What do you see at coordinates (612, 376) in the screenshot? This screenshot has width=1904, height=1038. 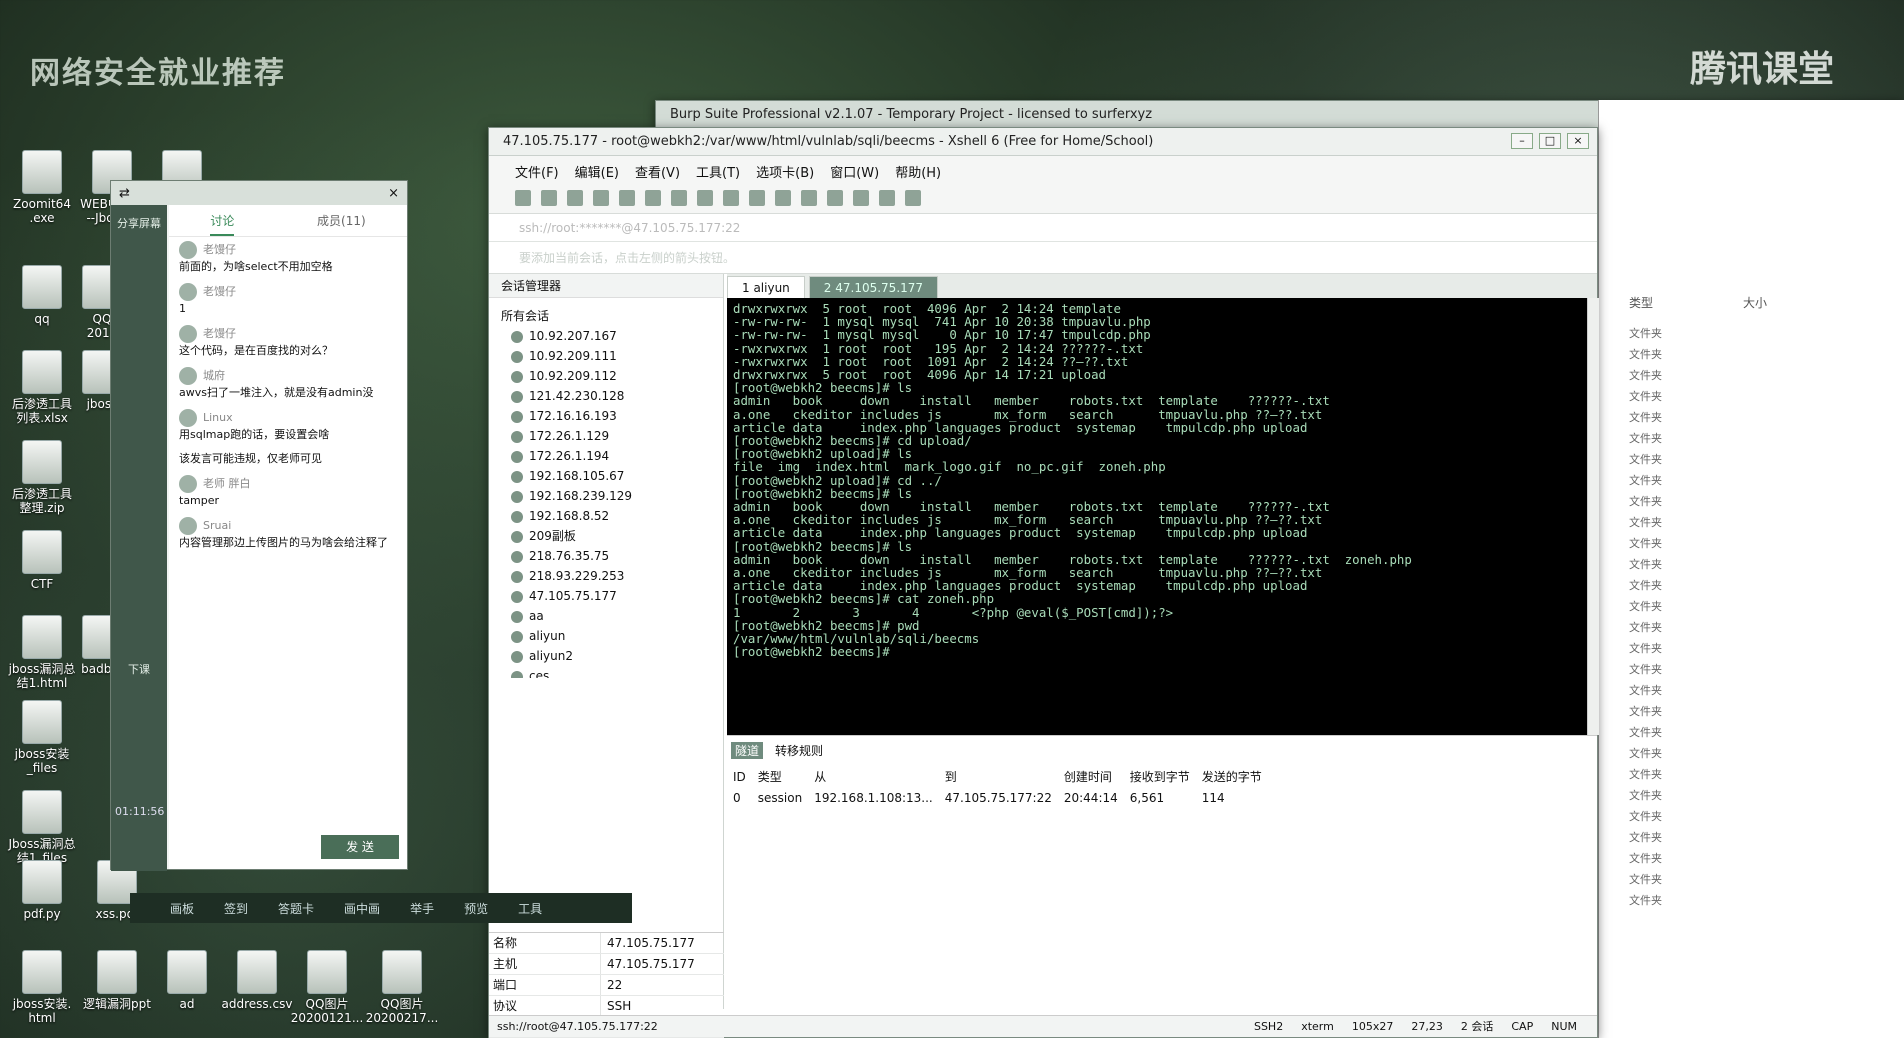 I see `session-item: 10.92.209.112` at bounding box center [612, 376].